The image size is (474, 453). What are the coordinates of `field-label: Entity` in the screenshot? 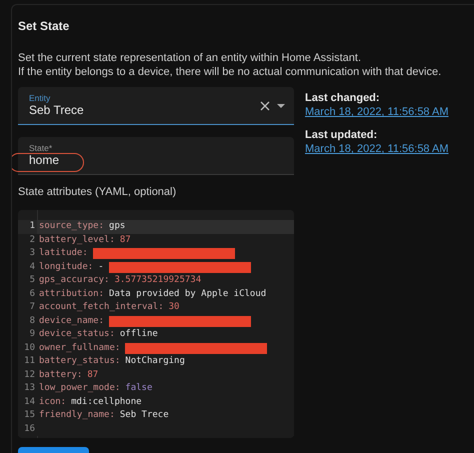 It's located at (40, 98).